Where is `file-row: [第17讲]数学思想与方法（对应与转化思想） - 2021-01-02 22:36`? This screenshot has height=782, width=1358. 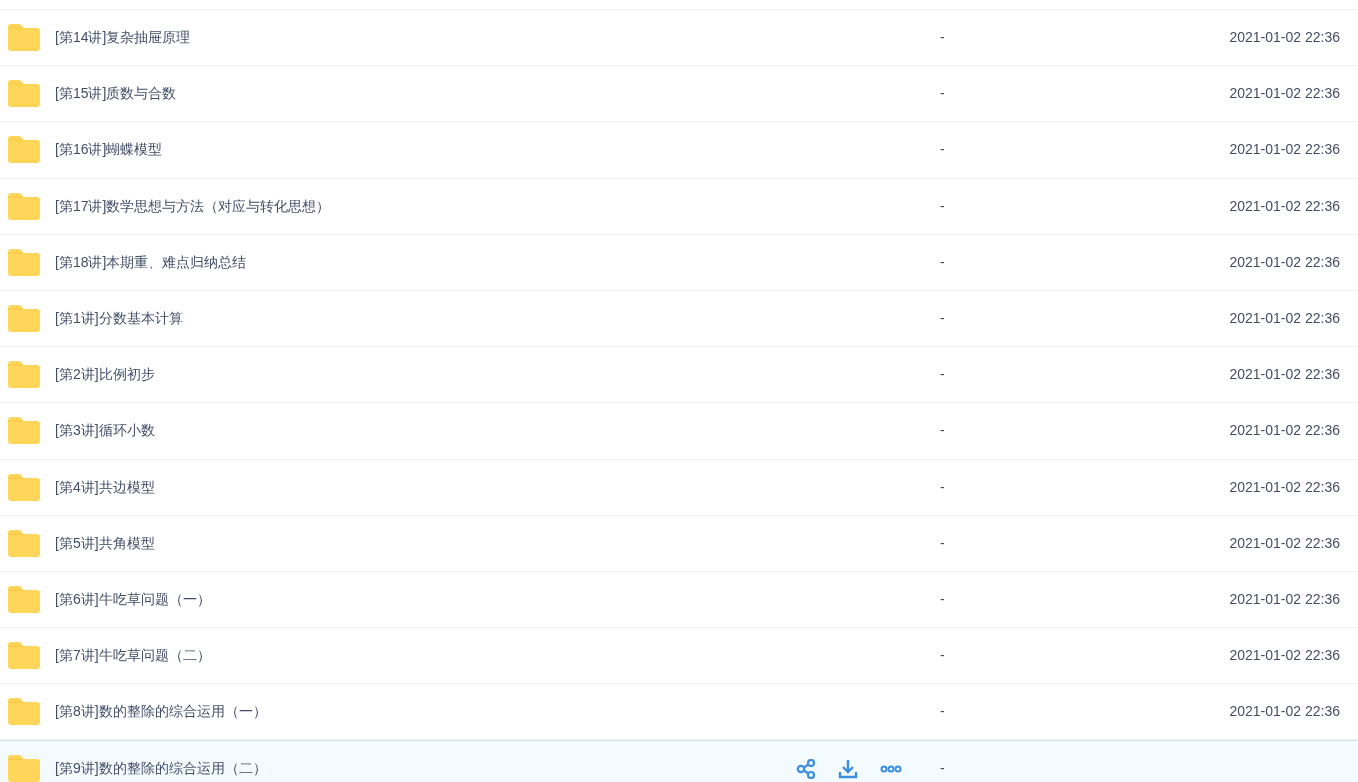
file-row: [第17讲]数学思想与方法（对应与转化思想） - 2021-01-02 22:36 is located at coordinates (679, 206).